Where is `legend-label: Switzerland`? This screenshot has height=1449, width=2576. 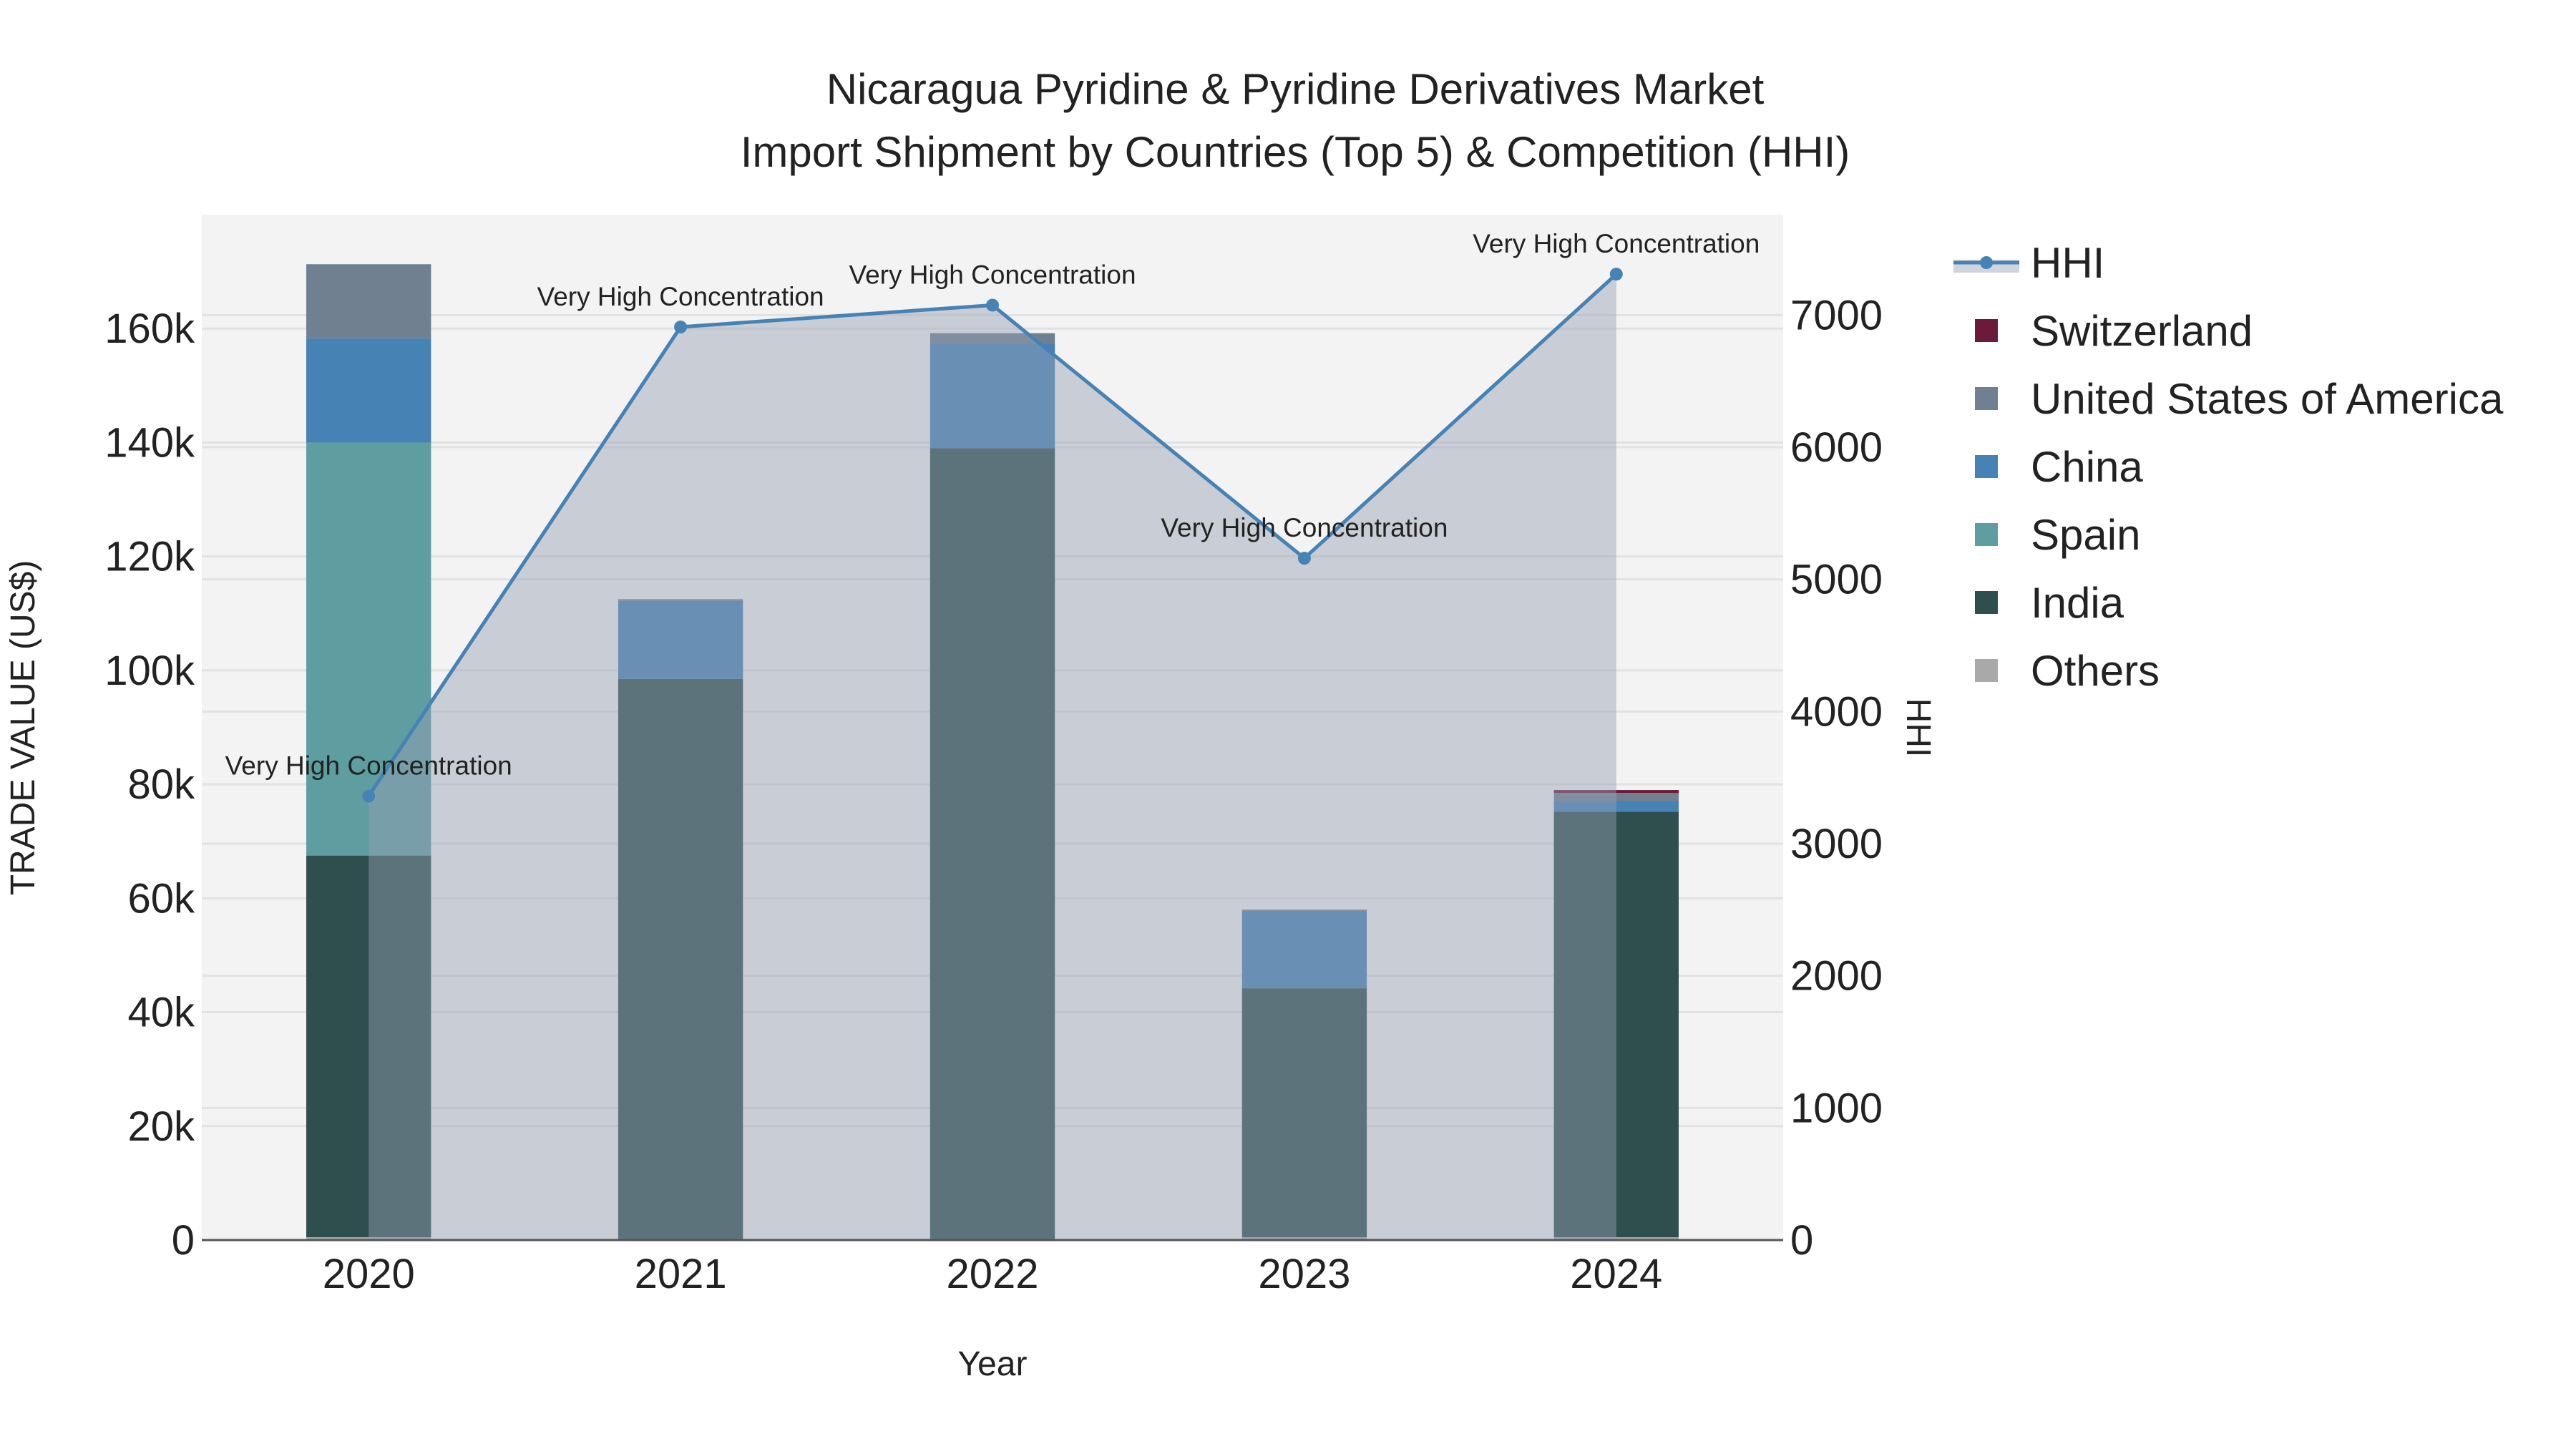
legend-label: Switzerland is located at coordinates (2142, 331).